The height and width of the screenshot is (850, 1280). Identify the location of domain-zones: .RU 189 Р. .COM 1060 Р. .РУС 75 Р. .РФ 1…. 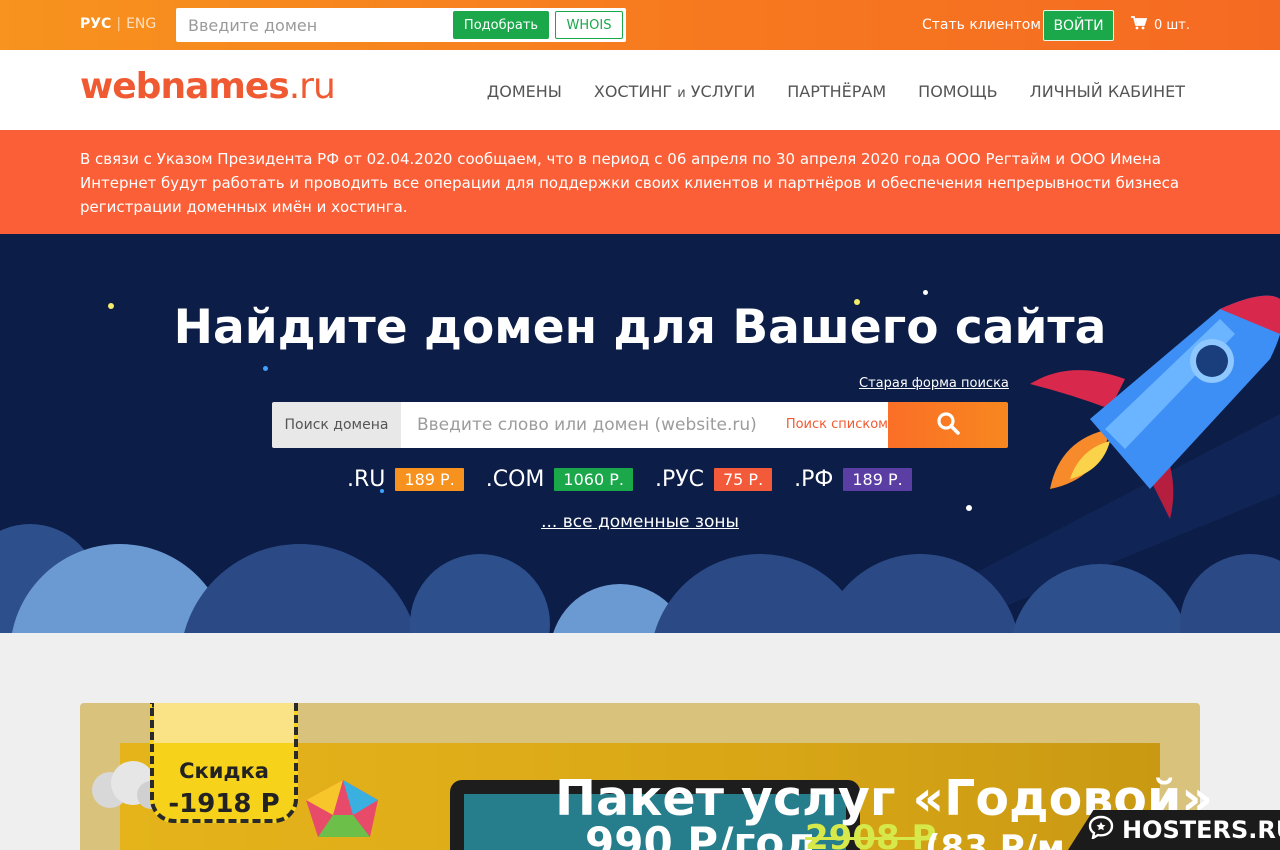
(640, 479).